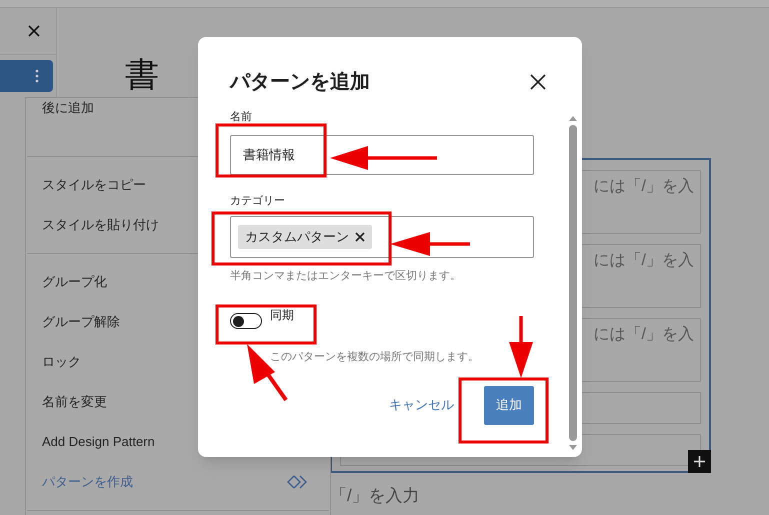 This screenshot has width=769, height=515. I want to click on annotation-arrow, so click(521, 347).